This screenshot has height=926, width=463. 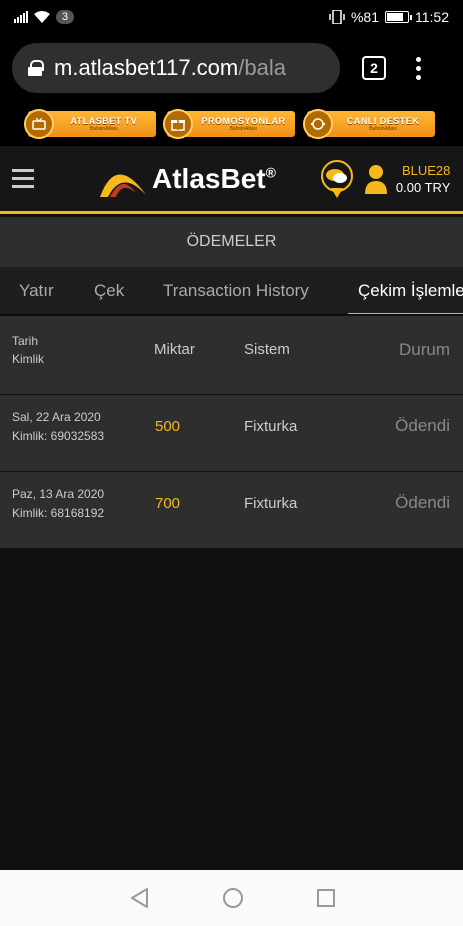 I want to click on promo-atlasbet-tv: ATLASBET TV BahsinAtlası, so click(x=89, y=124).